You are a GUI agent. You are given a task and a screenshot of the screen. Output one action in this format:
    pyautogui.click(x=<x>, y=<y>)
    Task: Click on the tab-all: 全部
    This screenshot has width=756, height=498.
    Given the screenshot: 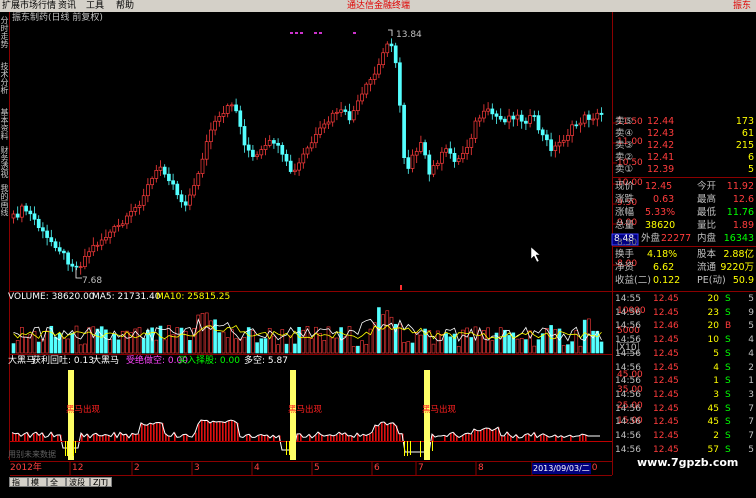 What is the action you would take?
    pyautogui.click(x=56, y=487)
    